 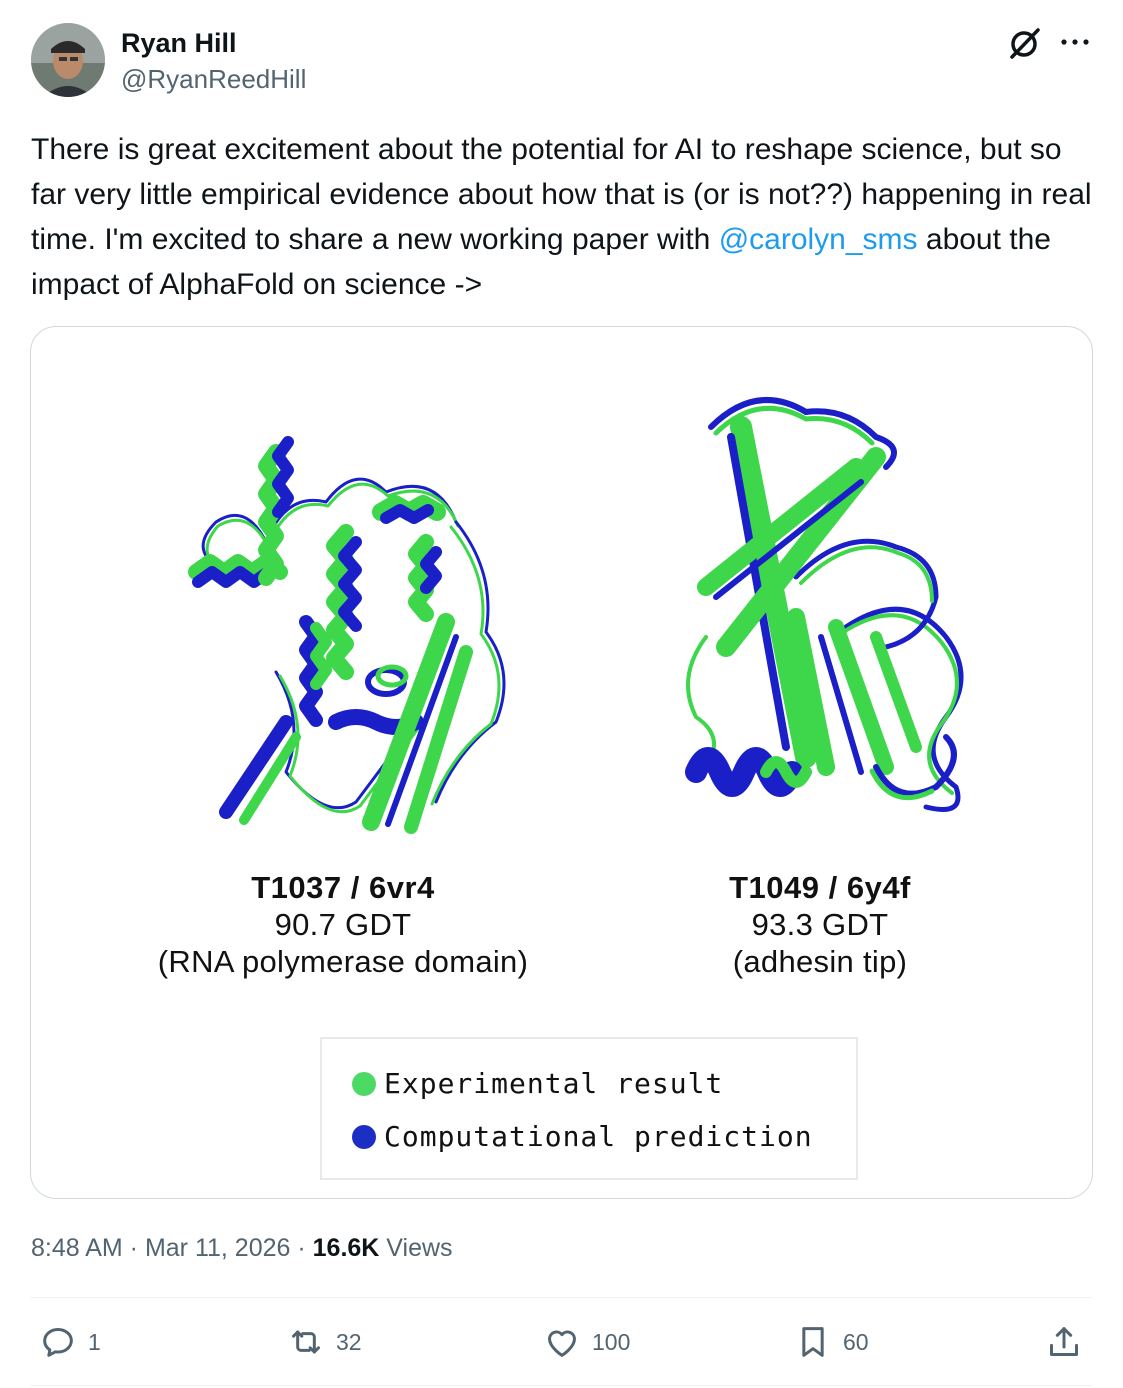 What do you see at coordinates (818, 239) in the screenshot?
I see `mention-link: @carolyn_sms` at bounding box center [818, 239].